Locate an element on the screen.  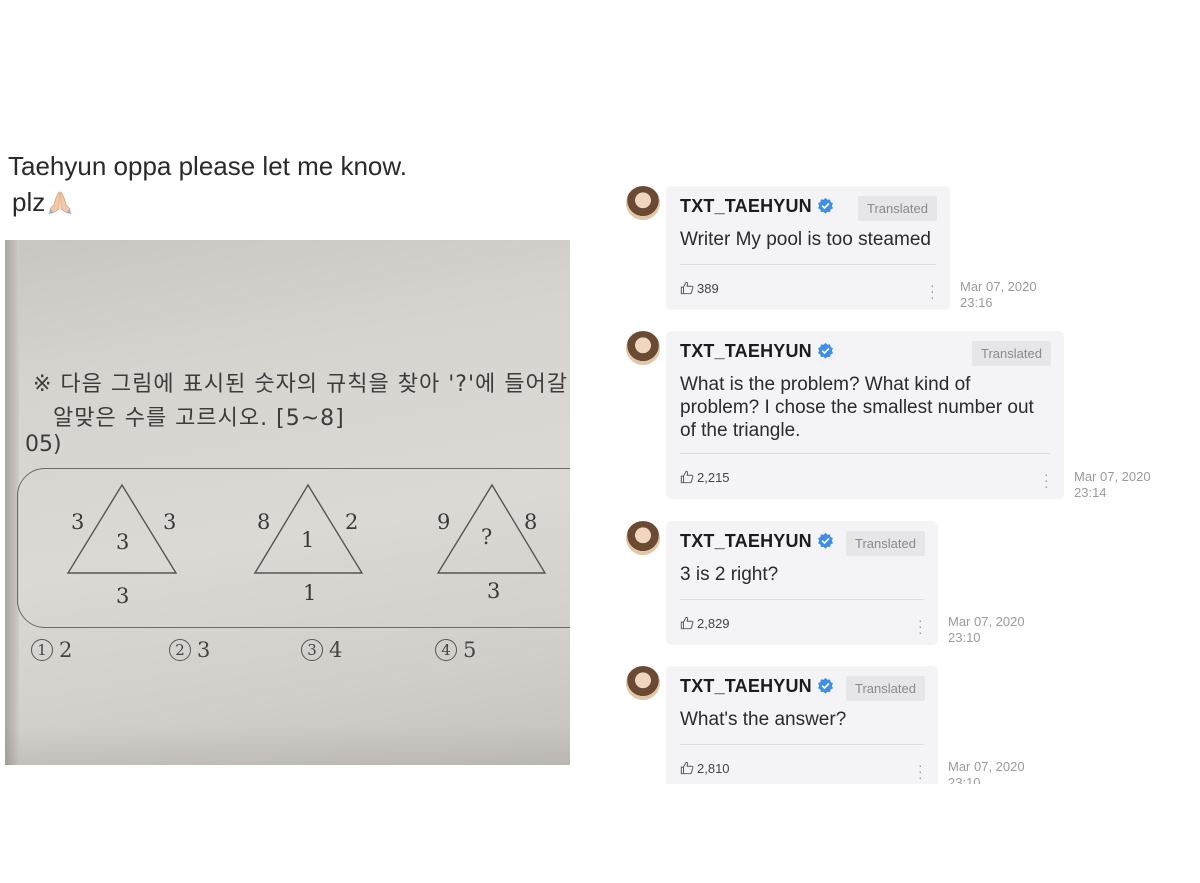
choice-4-mark: 4 is located at coordinates (446, 650).